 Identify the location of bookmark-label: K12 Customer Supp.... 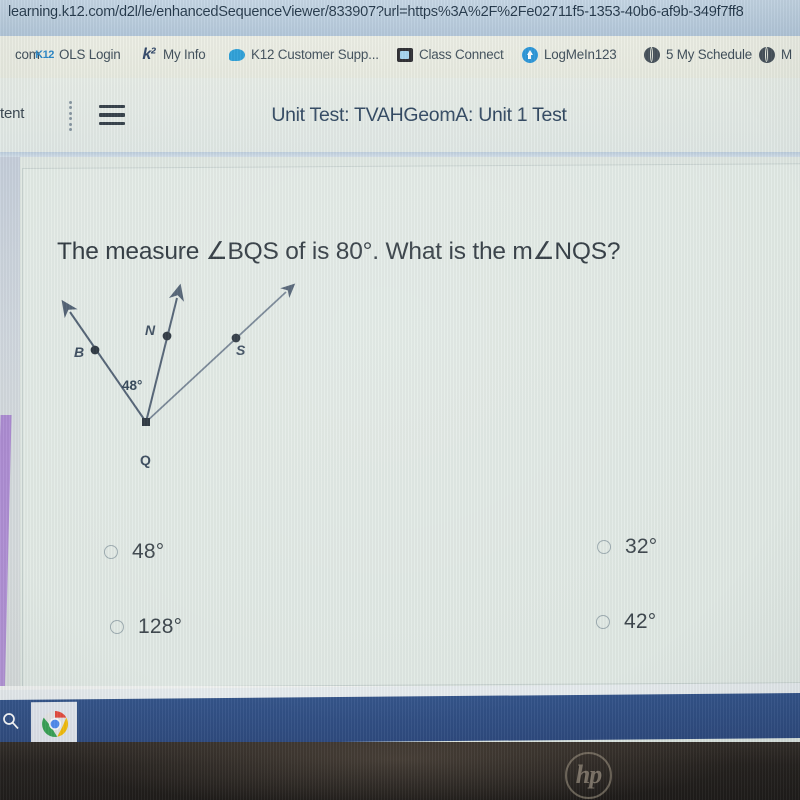
(315, 54).